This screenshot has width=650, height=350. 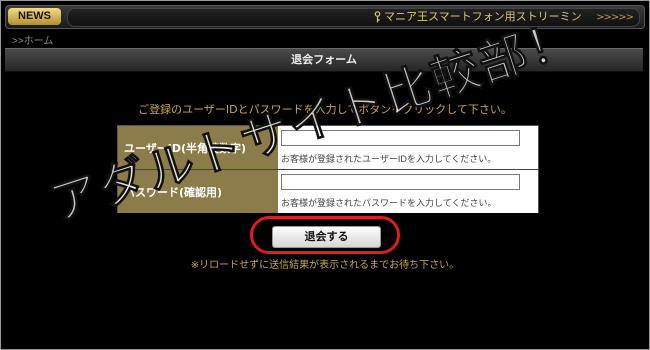 I want to click on password-cell: お客様が登録されたパスワードを入力してください。, so click(x=408, y=191).